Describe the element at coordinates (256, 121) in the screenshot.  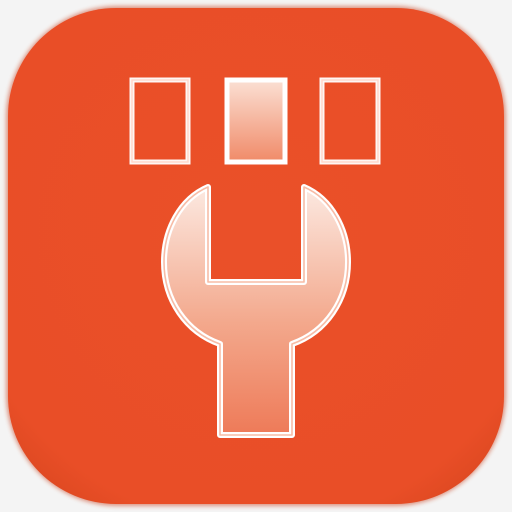
I see `indicator-block-middle` at that location.